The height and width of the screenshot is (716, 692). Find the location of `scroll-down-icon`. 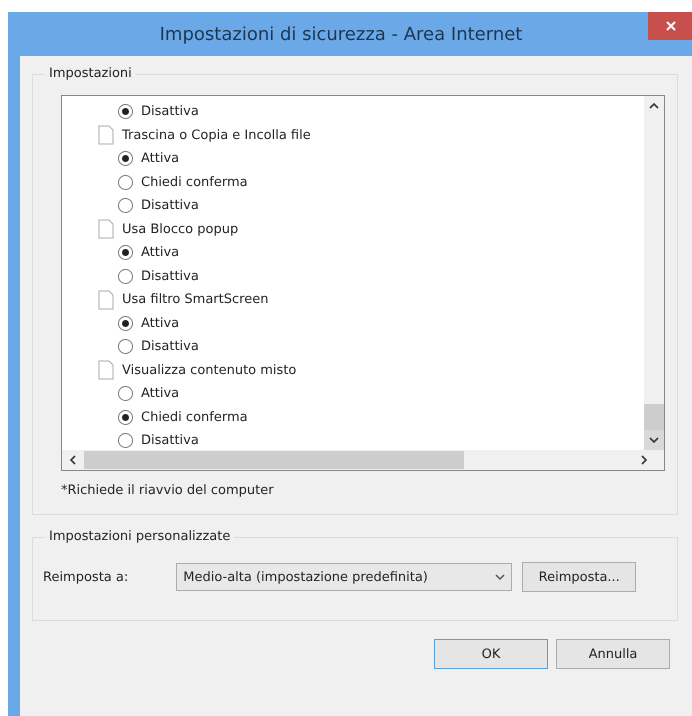

scroll-down-icon is located at coordinates (654, 440).